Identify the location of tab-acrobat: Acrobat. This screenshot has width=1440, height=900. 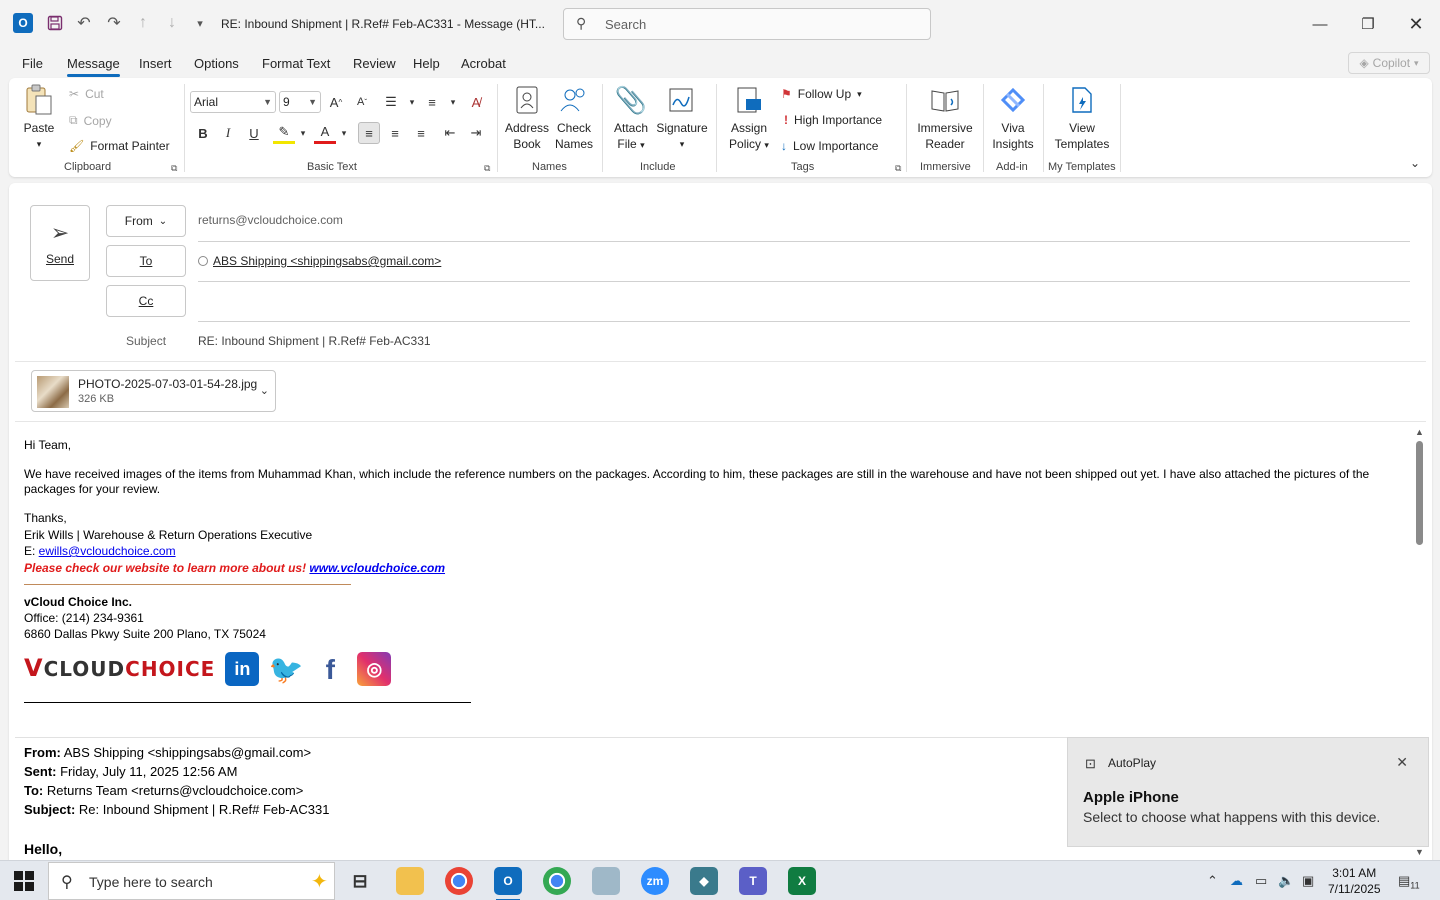
(483, 63).